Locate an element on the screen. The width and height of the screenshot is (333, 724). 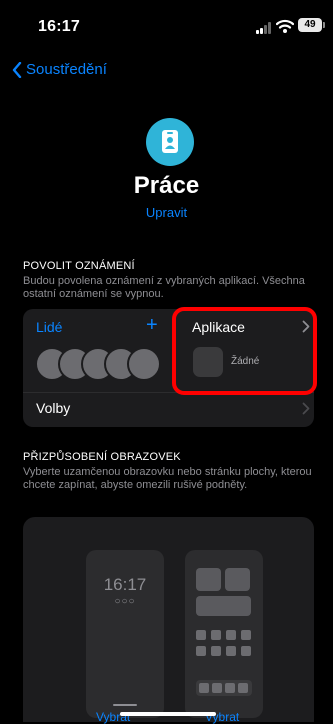
chevron-right-icon is located at coordinates (306, 408).